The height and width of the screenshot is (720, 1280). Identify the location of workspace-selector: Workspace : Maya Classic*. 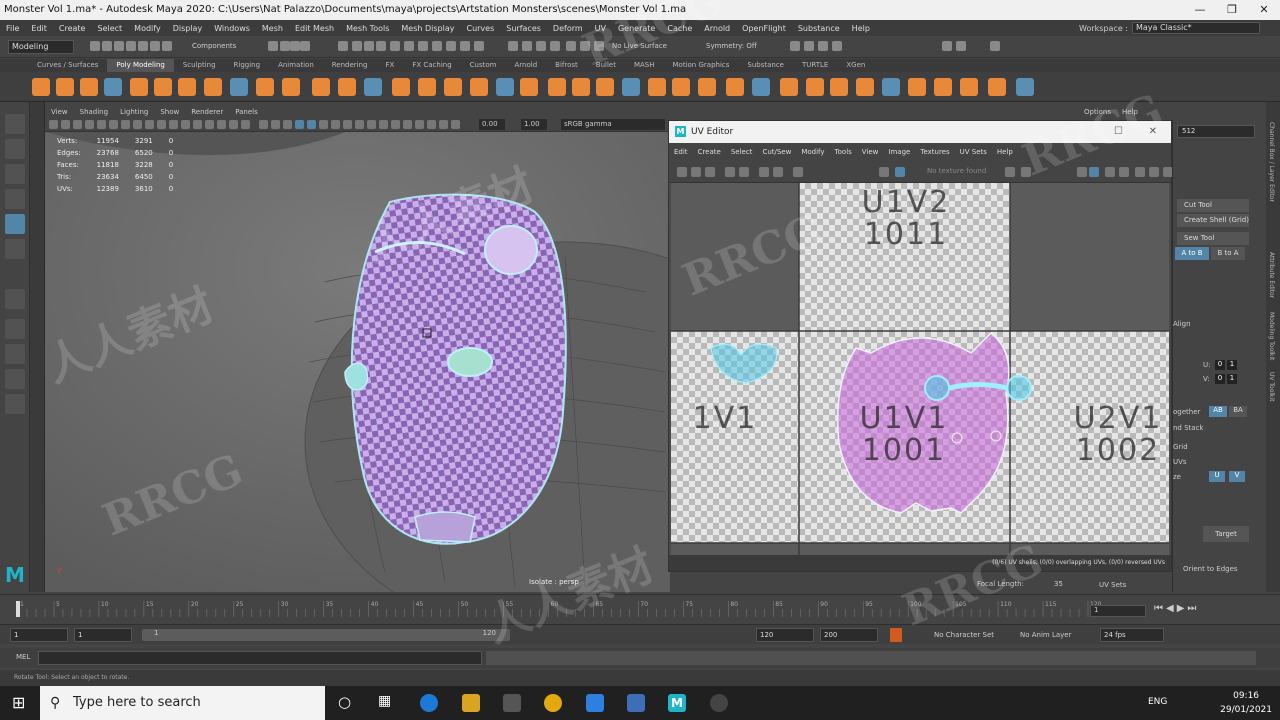
(1169, 28).